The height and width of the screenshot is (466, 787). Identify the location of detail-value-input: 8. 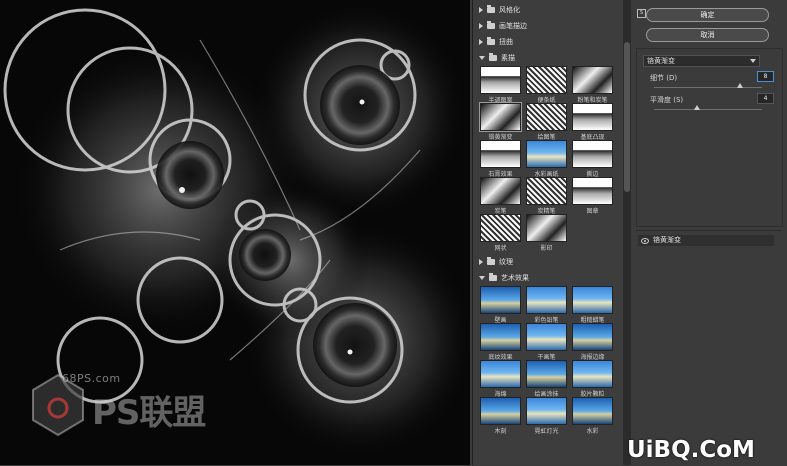
(765, 76).